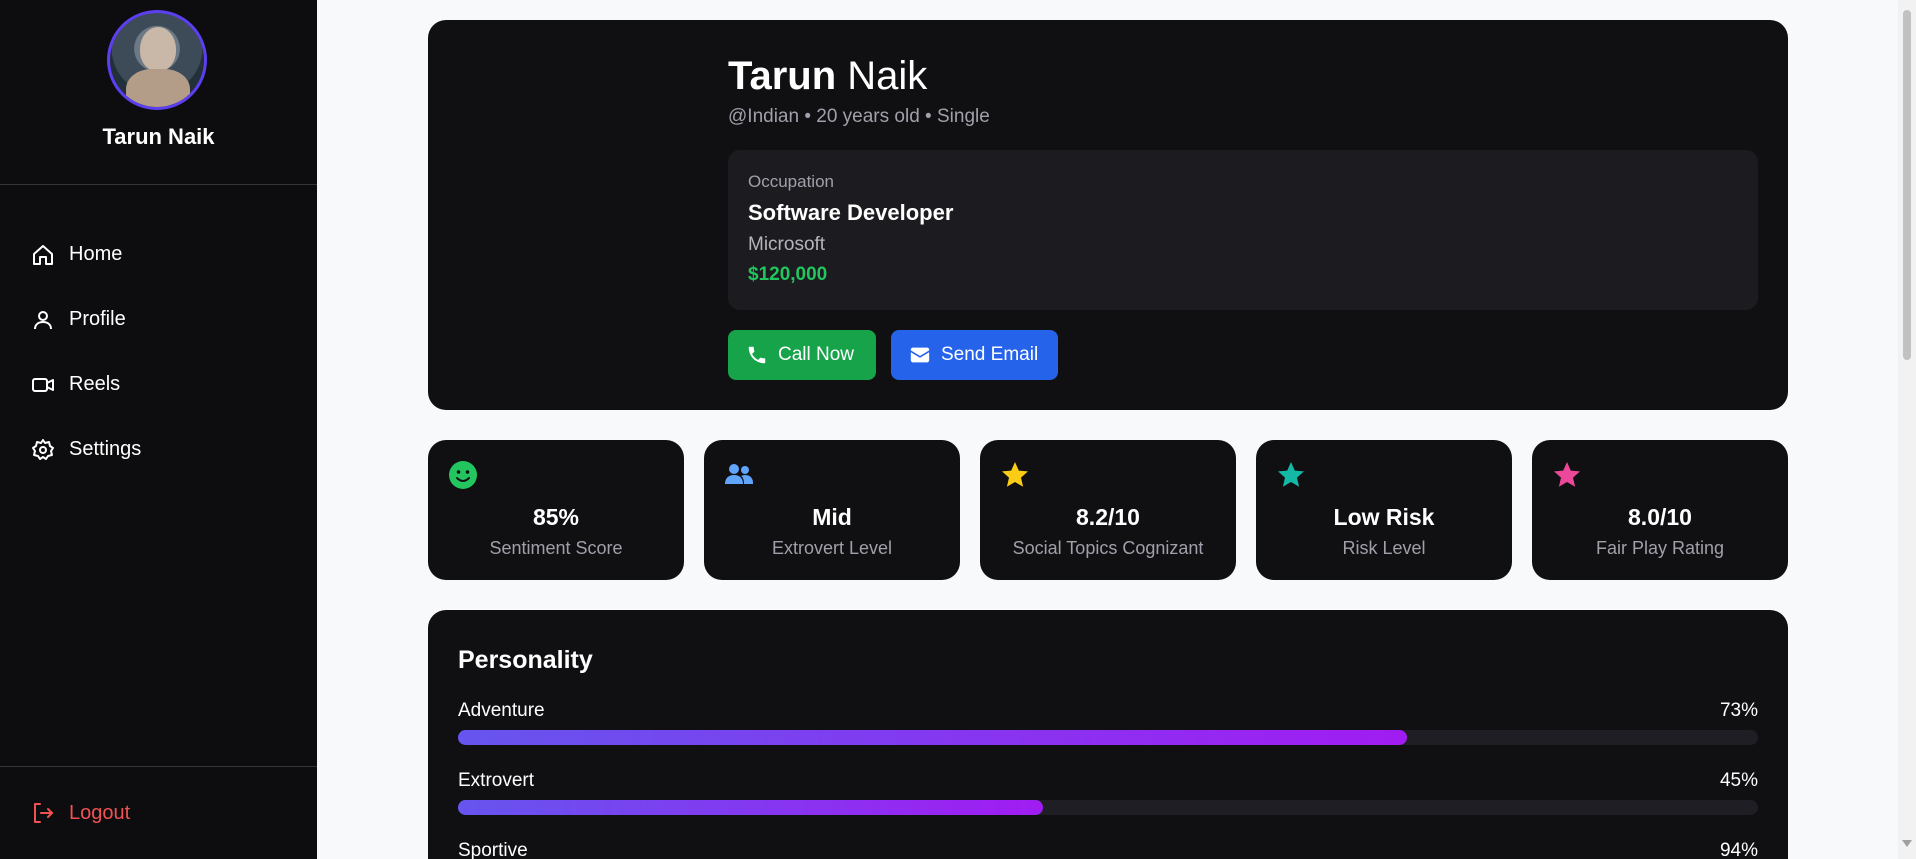 This screenshot has height=859, width=1916. Describe the element at coordinates (43, 384) in the screenshot. I see `video-icon` at that location.